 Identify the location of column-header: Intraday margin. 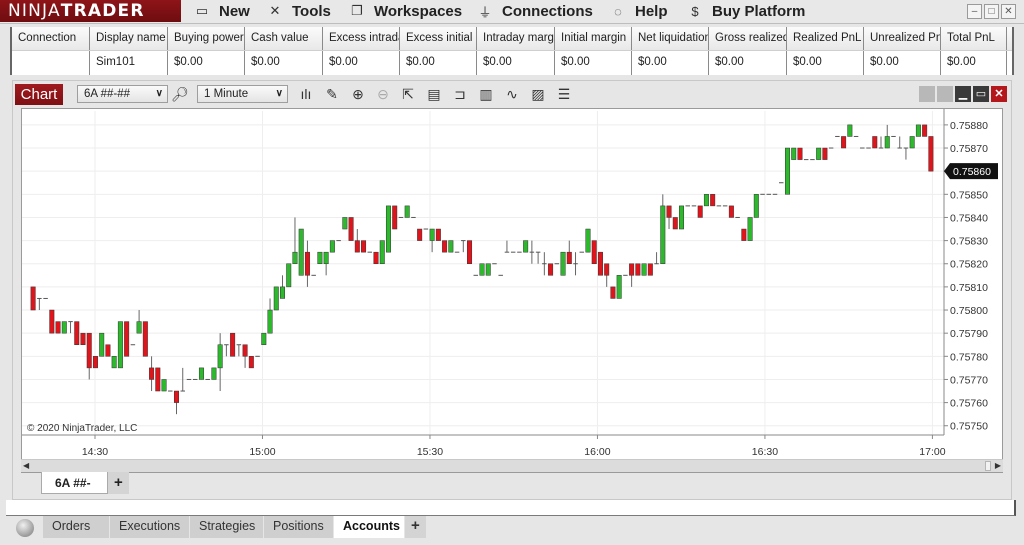
(516, 38).